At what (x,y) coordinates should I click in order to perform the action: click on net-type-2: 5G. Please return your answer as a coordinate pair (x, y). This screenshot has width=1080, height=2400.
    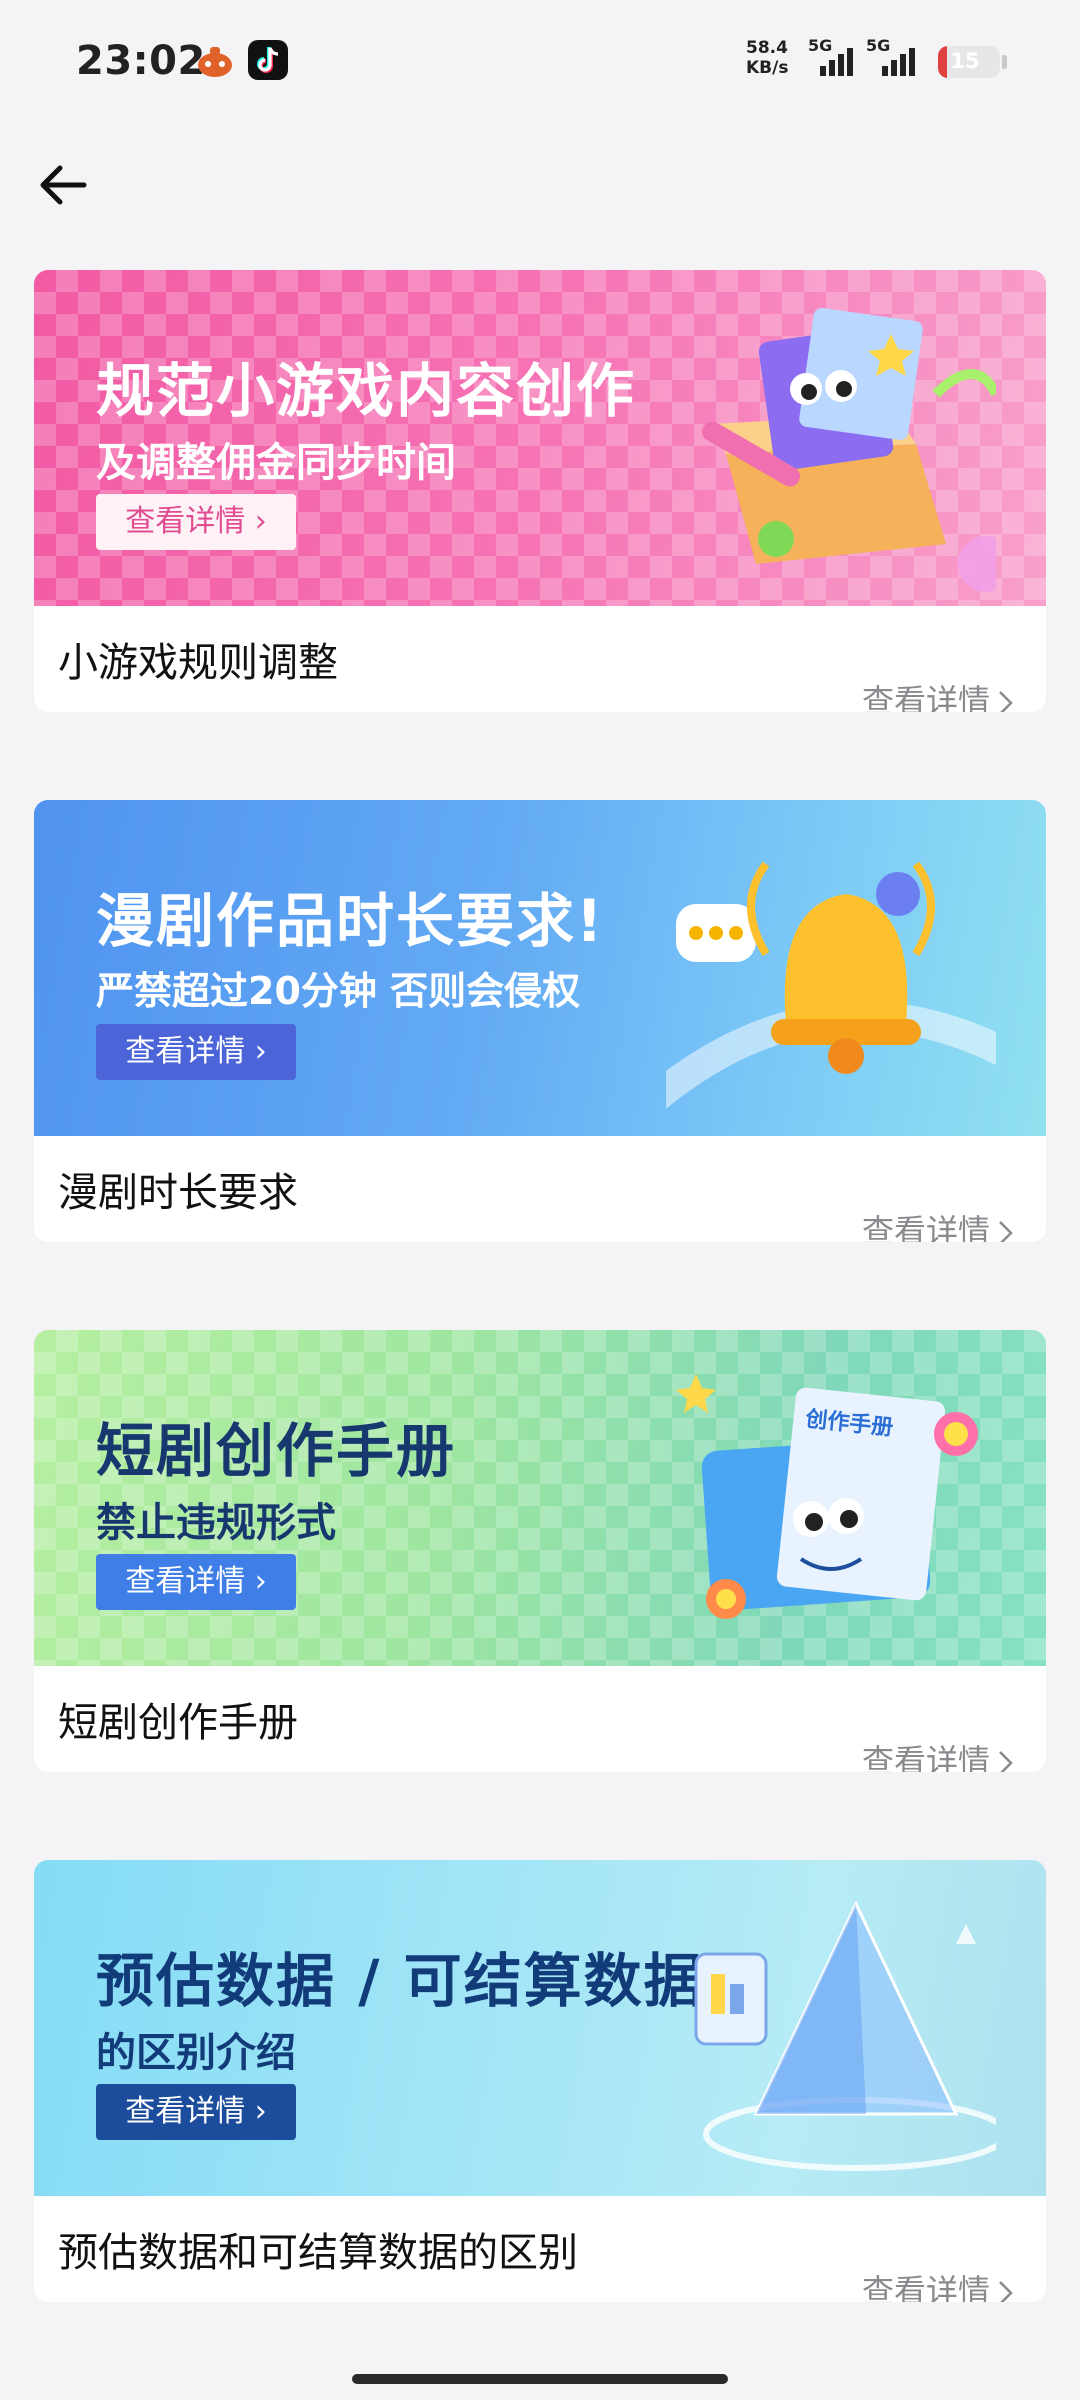
    Looking at the image, I should click on (878, 45).